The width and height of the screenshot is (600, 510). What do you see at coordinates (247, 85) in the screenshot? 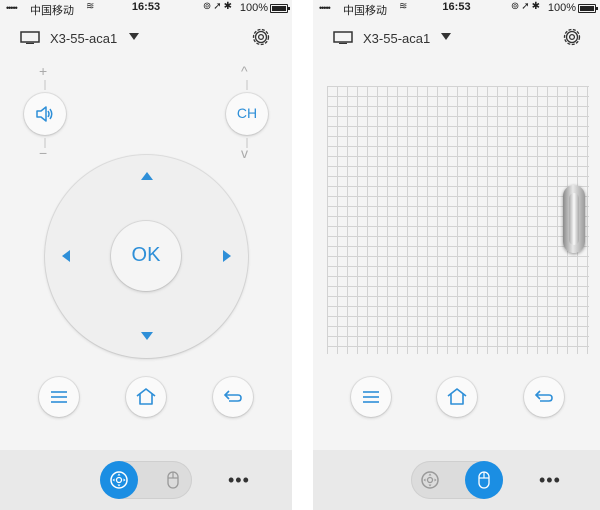
I see `channel-track-top` at bounding box center [247, 85].